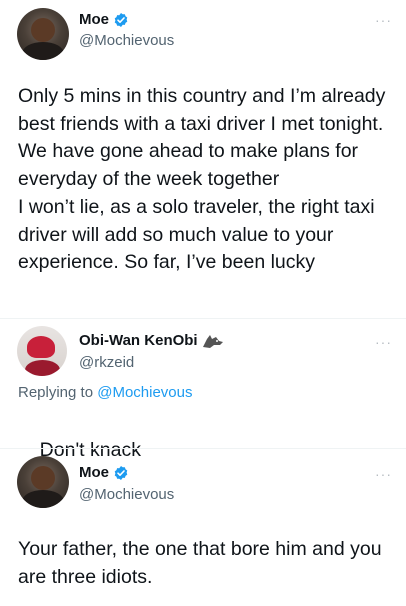 The height and width of the screenshot is (606, 406). I want to click on author-row: Obi-Wan KenObi, so click(151, 340).